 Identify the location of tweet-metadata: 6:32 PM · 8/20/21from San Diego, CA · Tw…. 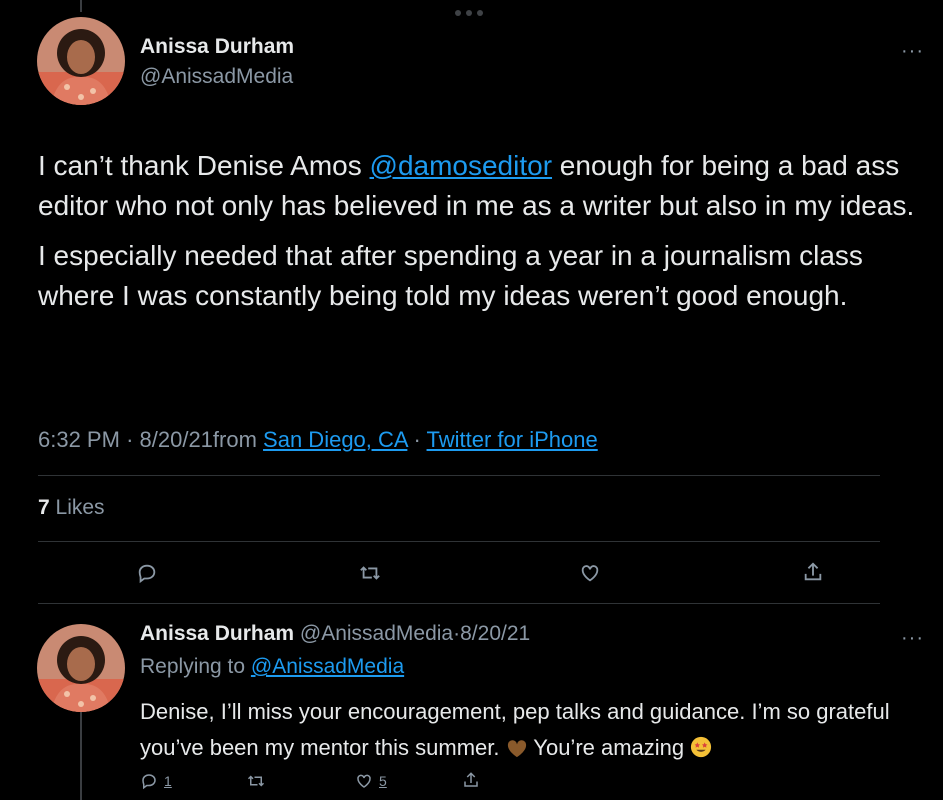
(318, 440).